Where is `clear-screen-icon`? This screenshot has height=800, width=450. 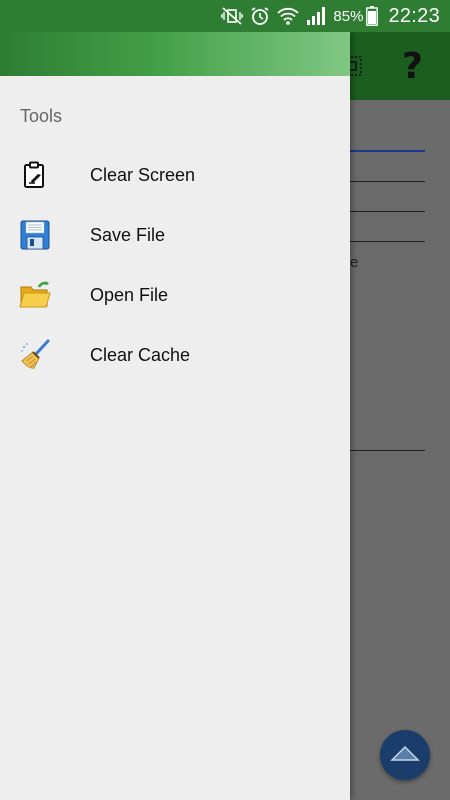 clear-screen-icon is located at coordinates (35, 175).